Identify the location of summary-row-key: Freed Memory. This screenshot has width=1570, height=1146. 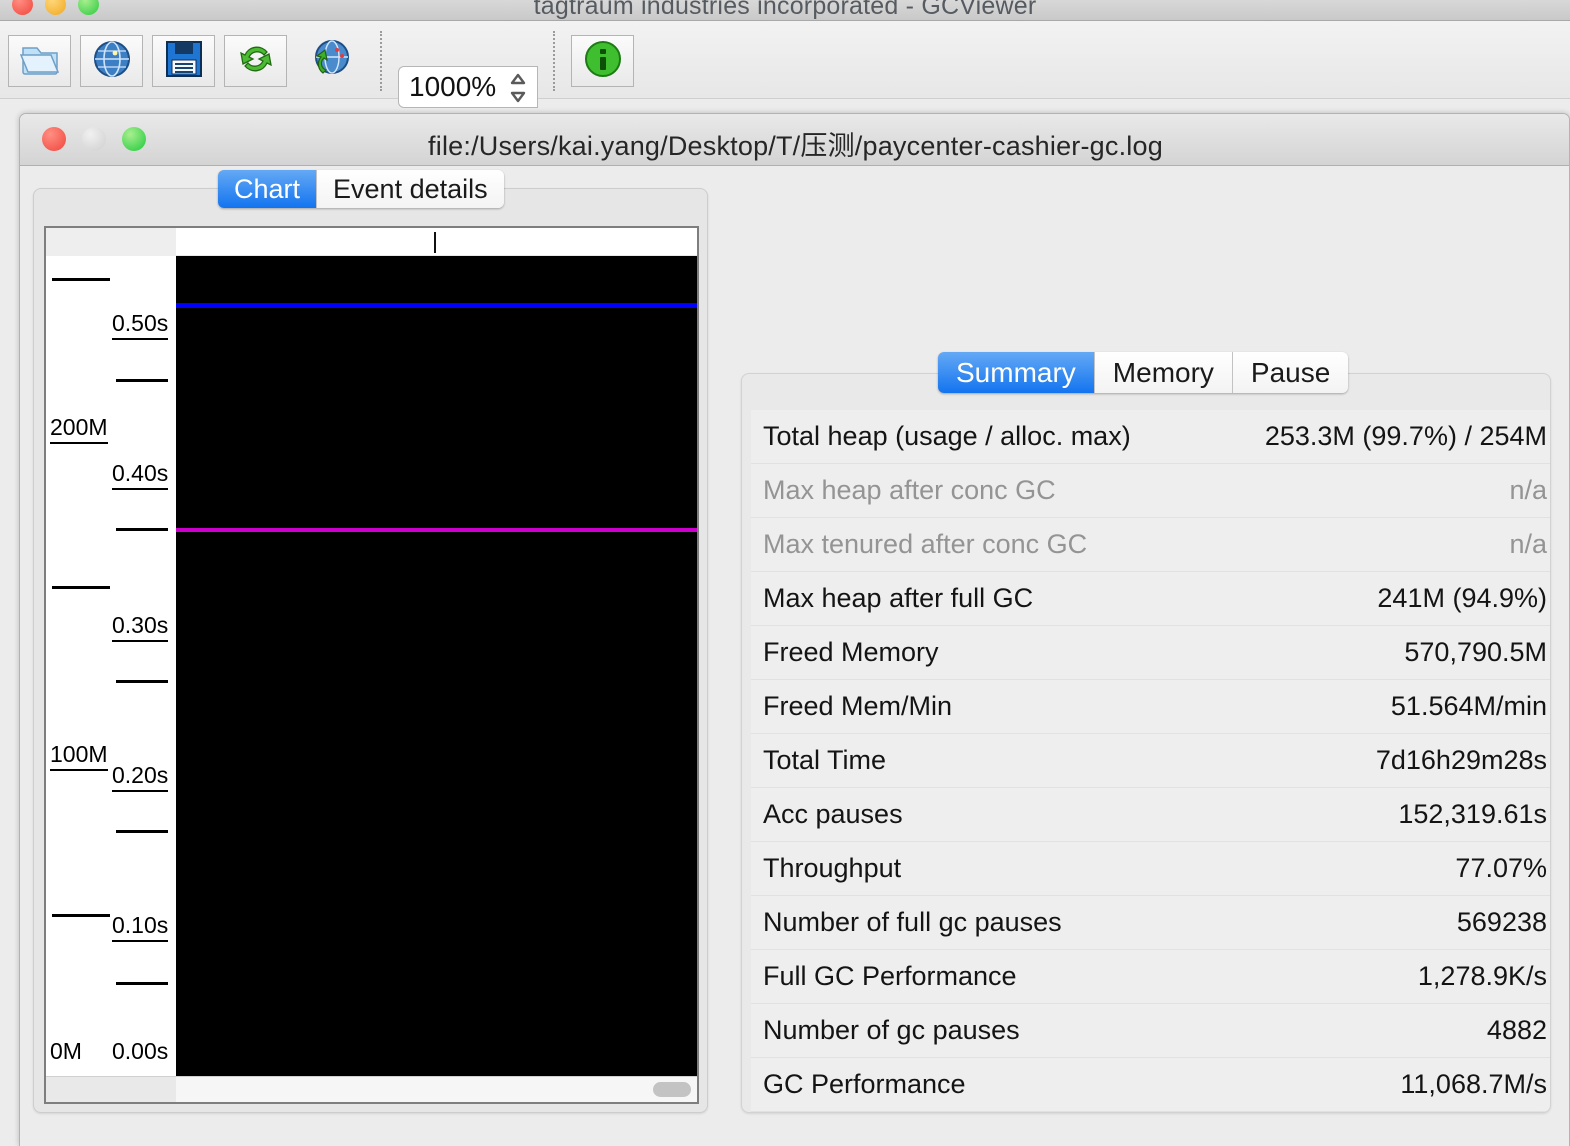
(851, 652).